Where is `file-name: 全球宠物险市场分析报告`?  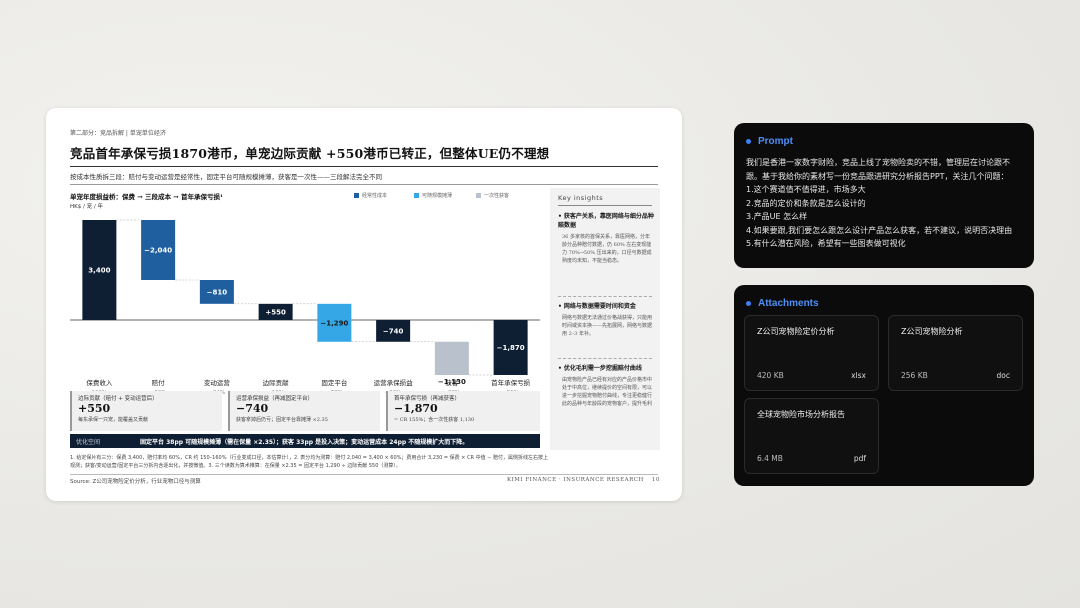
file-name: 全球宠物险市场分析报告 is located at coordinates (801, 414).